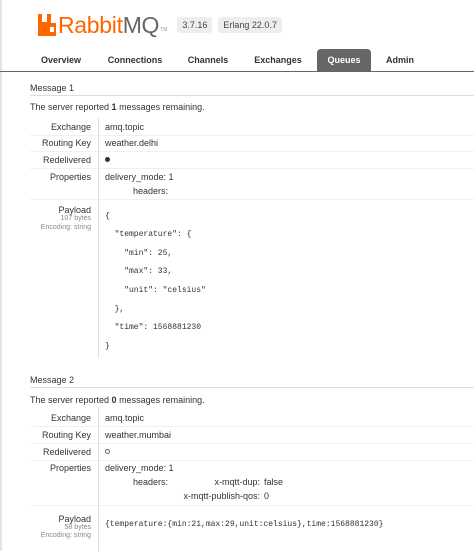 This screenshot has height=551, width=474. I want to click on tab-queues: Queues, so click(344, 60).